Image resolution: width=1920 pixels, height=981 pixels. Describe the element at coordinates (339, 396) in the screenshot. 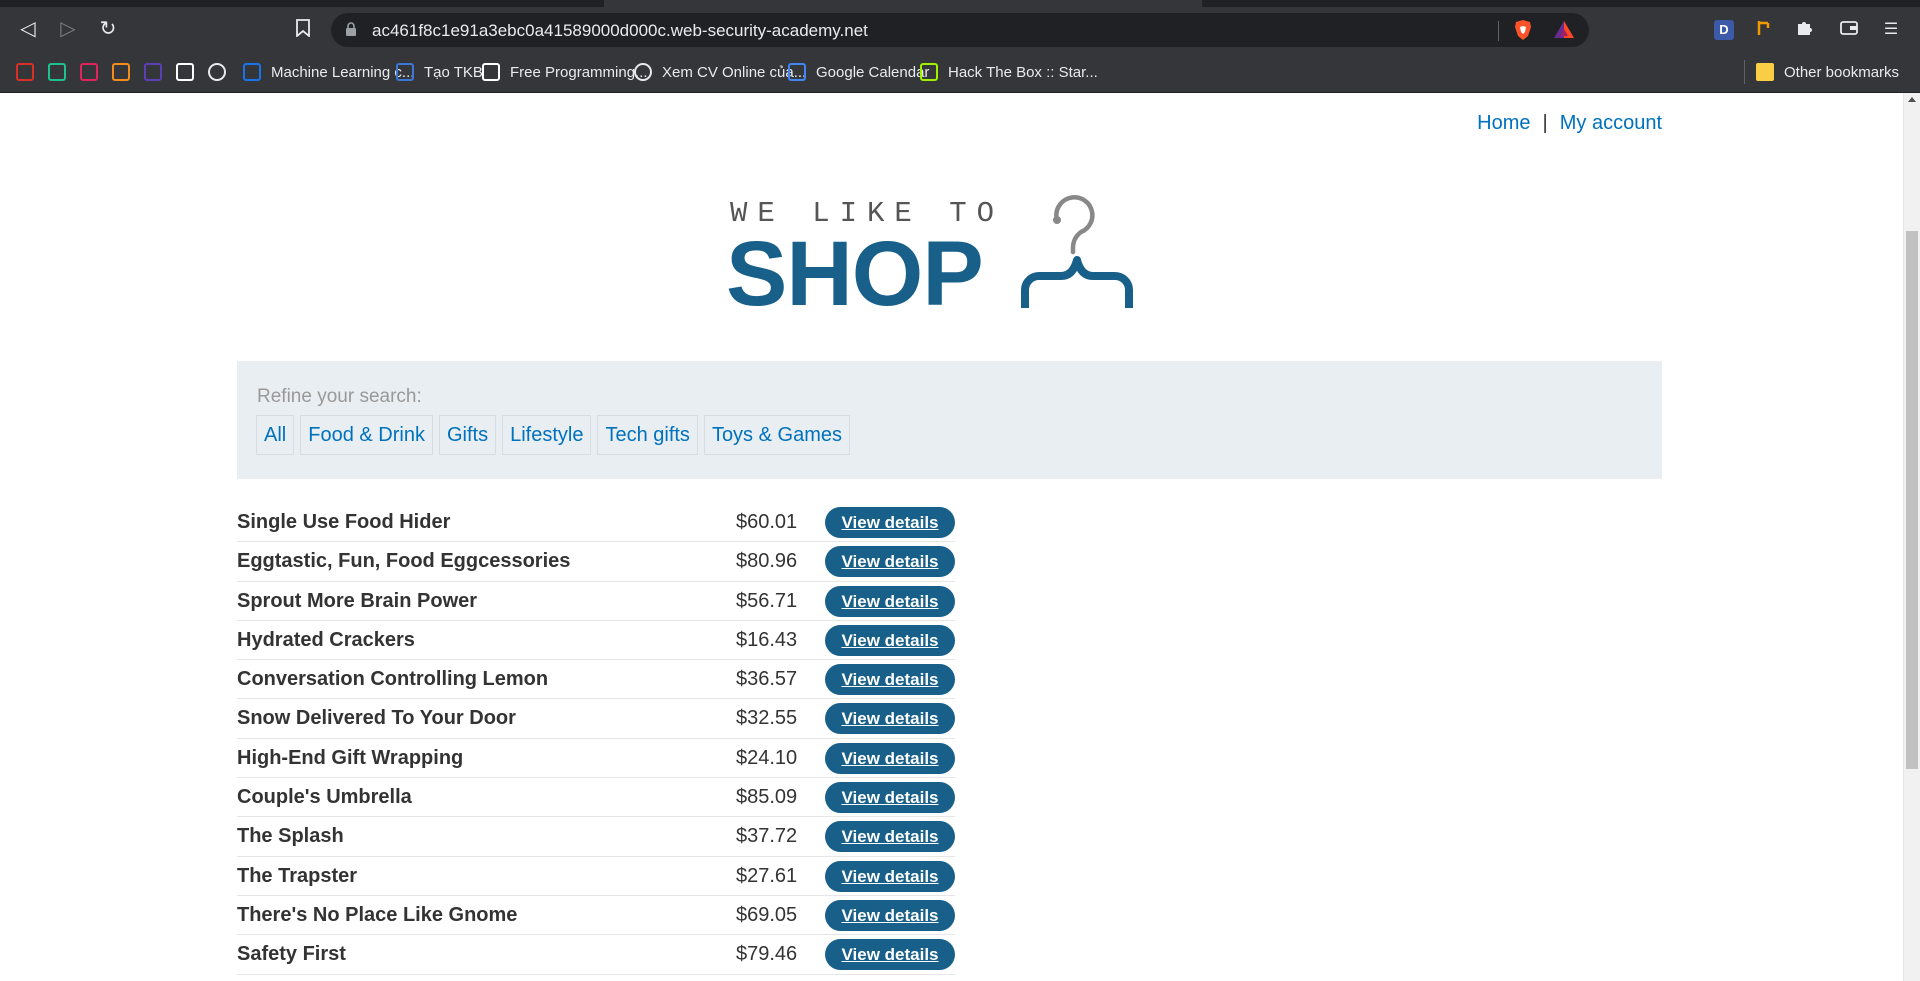

I see `filter-label: Refine your search:` at that location.